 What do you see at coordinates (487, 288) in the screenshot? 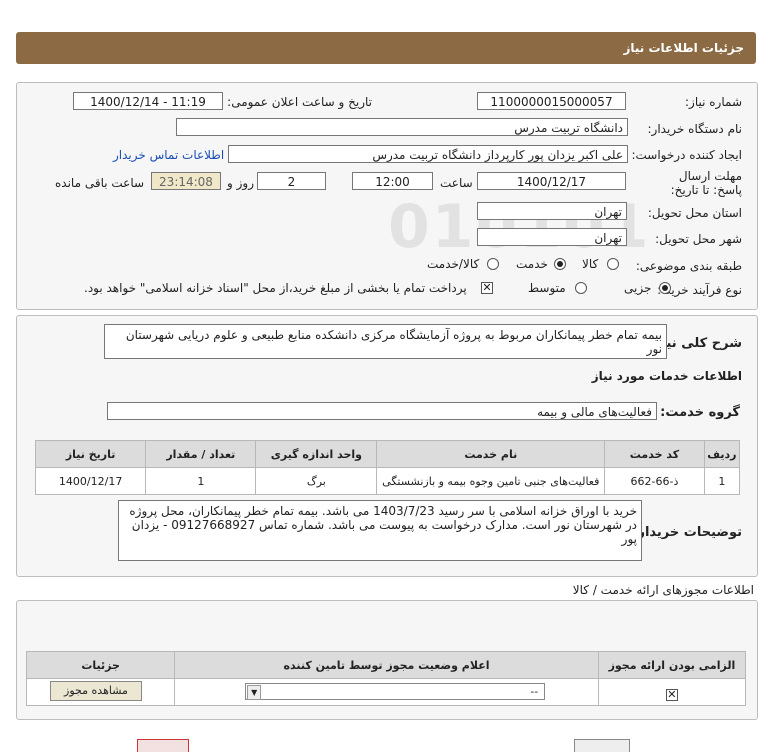
I see `treasury-checkbox: ✕` at bounding box center [487, 288].